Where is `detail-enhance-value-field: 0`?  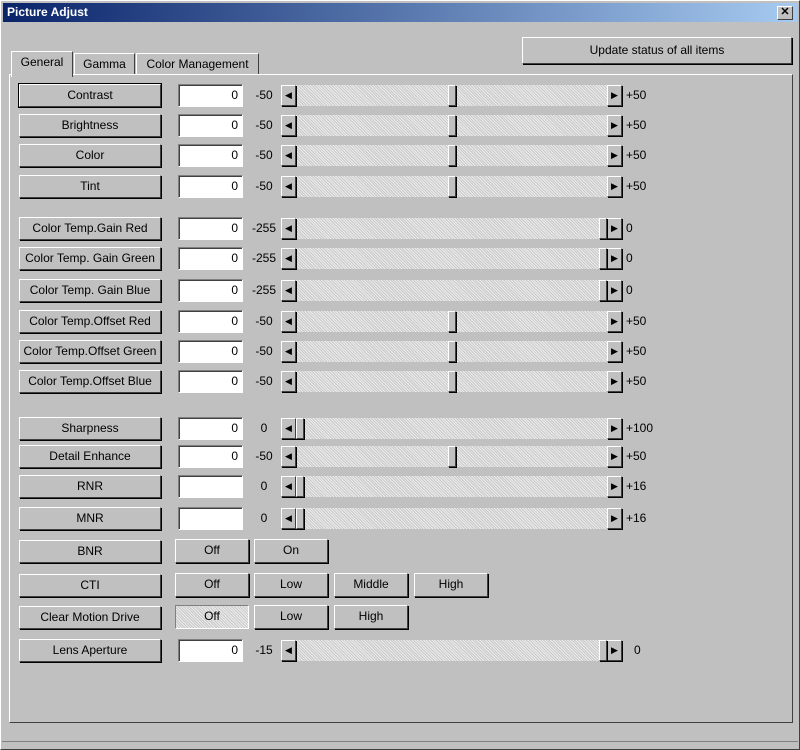 detail-enhance-value-field: 0 is located at coordinates (210, 456).